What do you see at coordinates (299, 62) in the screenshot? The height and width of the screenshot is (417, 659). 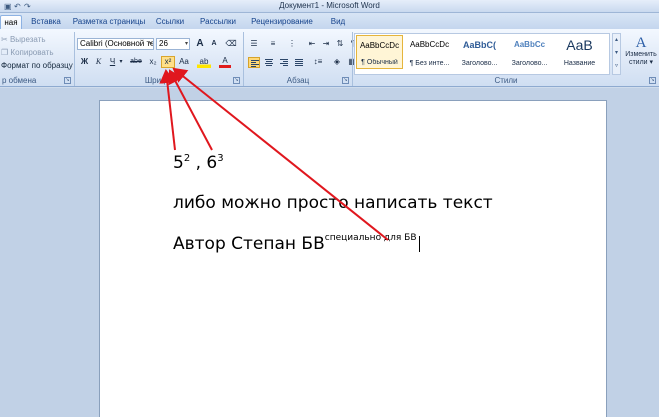 I see `justify-button` at bounding box center [299, 62].